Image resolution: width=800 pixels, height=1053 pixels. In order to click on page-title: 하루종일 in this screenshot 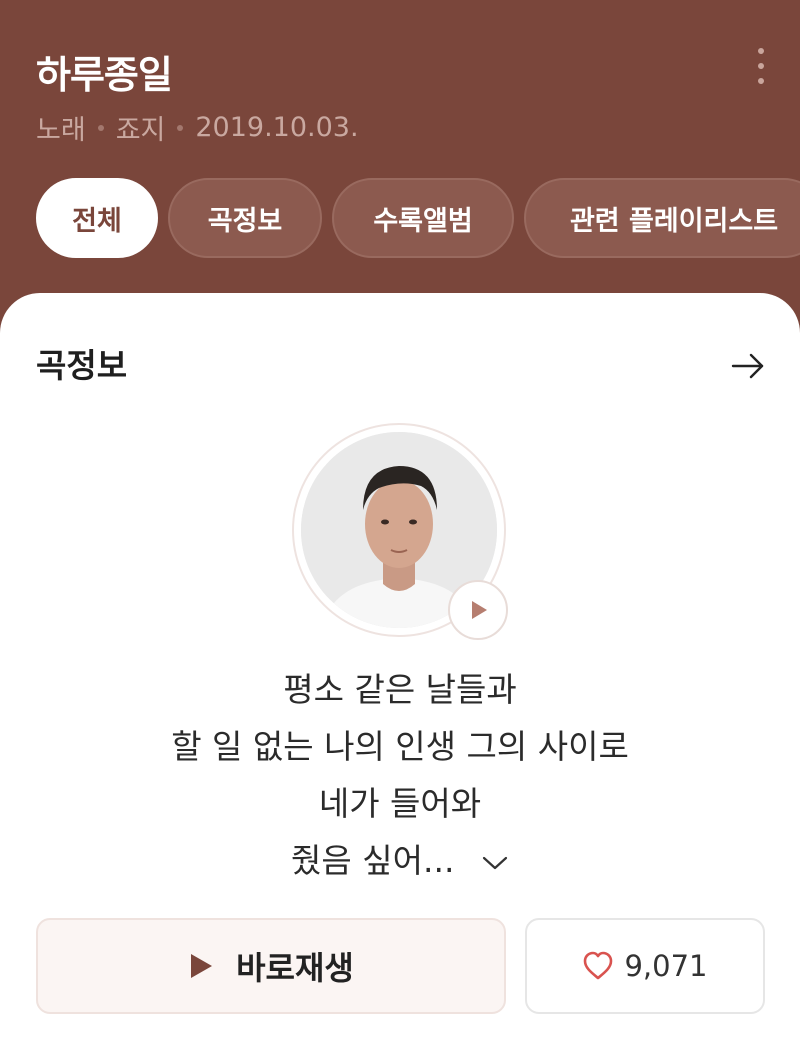, I will do `click(104, 75)`.